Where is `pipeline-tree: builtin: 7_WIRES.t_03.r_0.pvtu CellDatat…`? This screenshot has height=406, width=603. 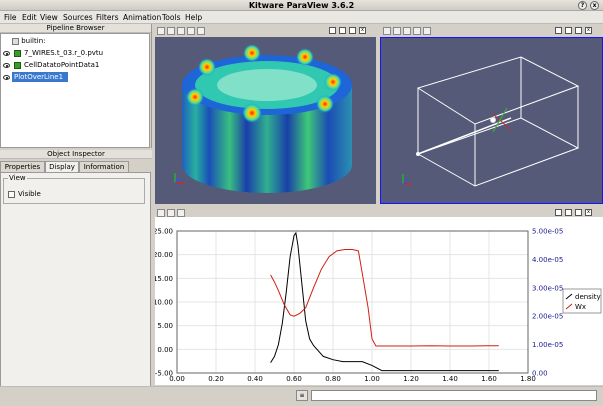 pipeline-tree: builtin: 7_WIRES.t_03.r_0.pvtu CellDatat… is located at coordinates (75, 90).